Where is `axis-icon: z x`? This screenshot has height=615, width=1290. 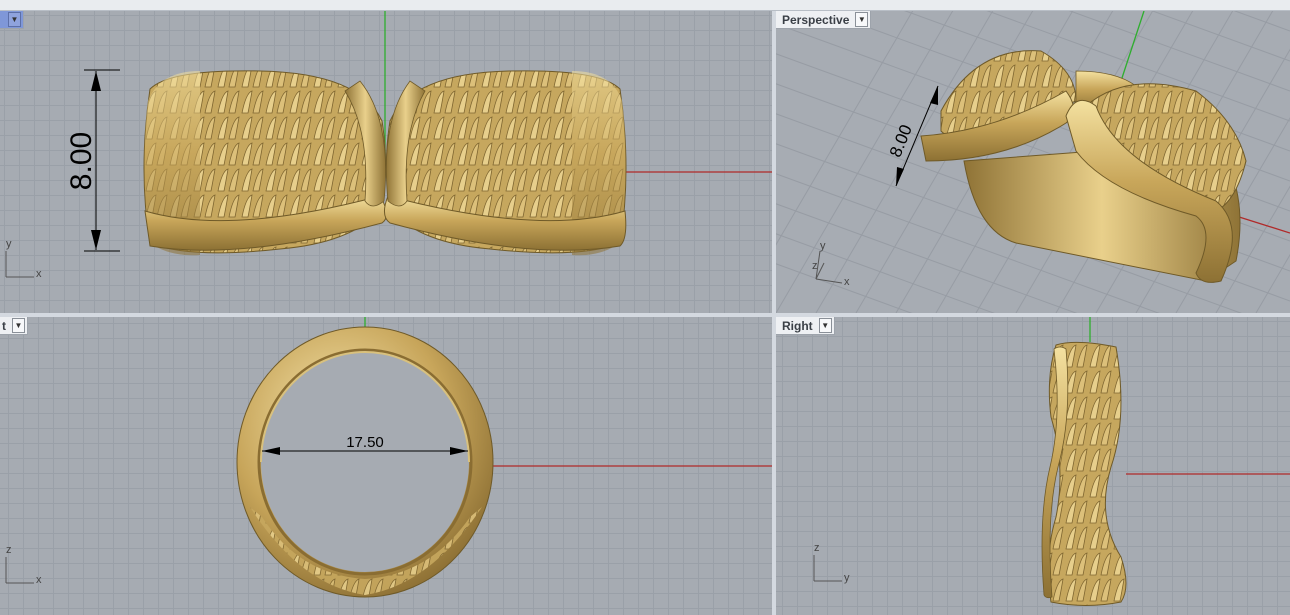 axis-icon: z x is located at coordinates (23, 565).